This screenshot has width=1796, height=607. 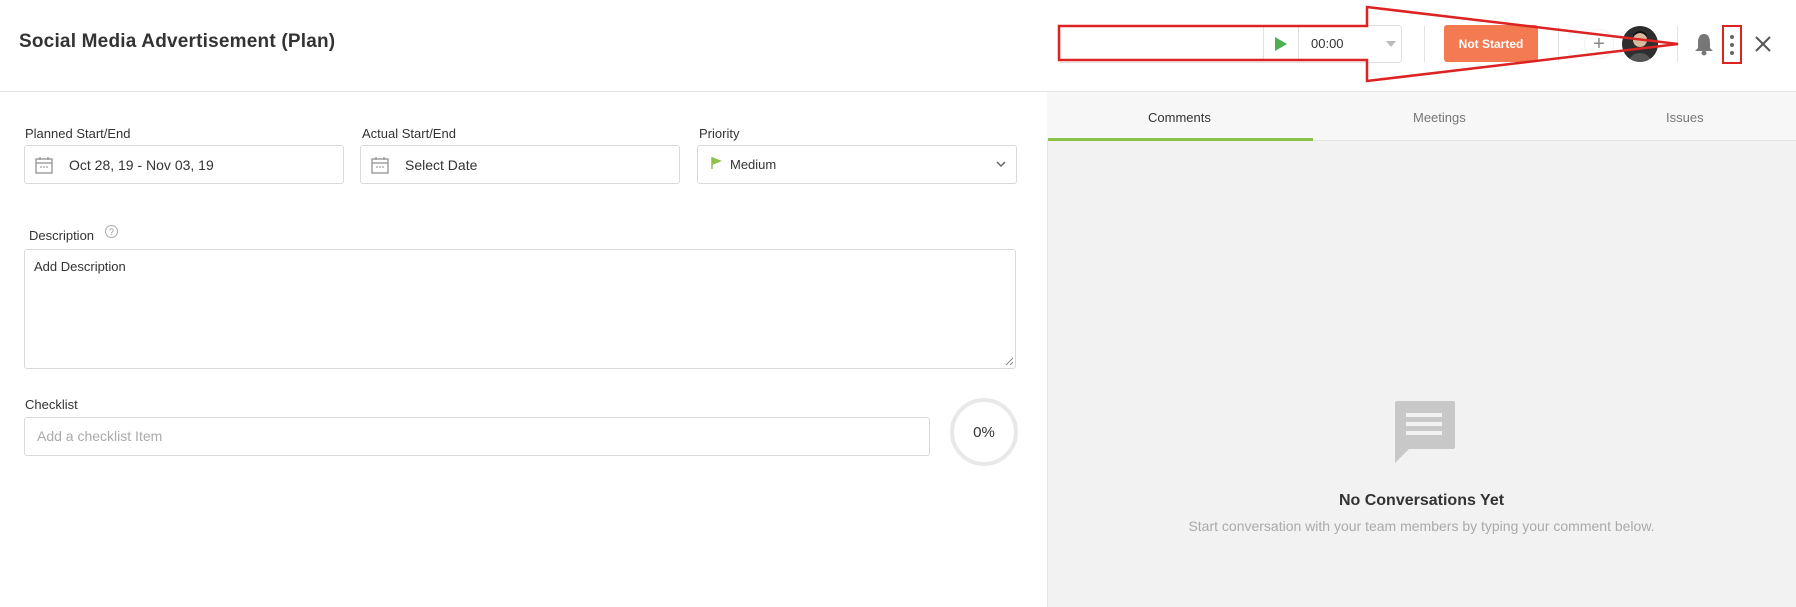 What do you see at coordinates (1640, 44) in the screenshot?
I see `avatar` at bounding box center [1640, 44].